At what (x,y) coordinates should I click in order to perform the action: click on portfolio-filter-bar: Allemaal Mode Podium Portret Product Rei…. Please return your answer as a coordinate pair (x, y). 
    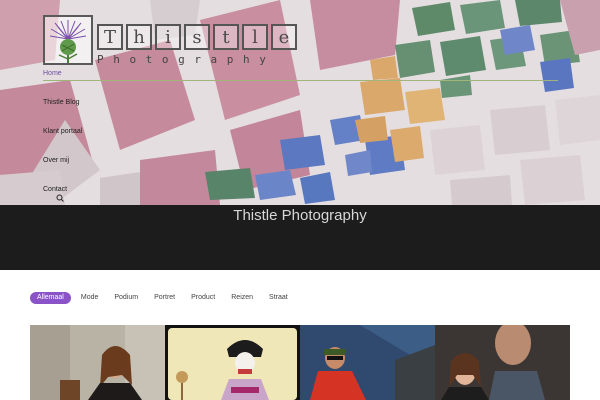
    Looking at the image, I should click on (167, 298).